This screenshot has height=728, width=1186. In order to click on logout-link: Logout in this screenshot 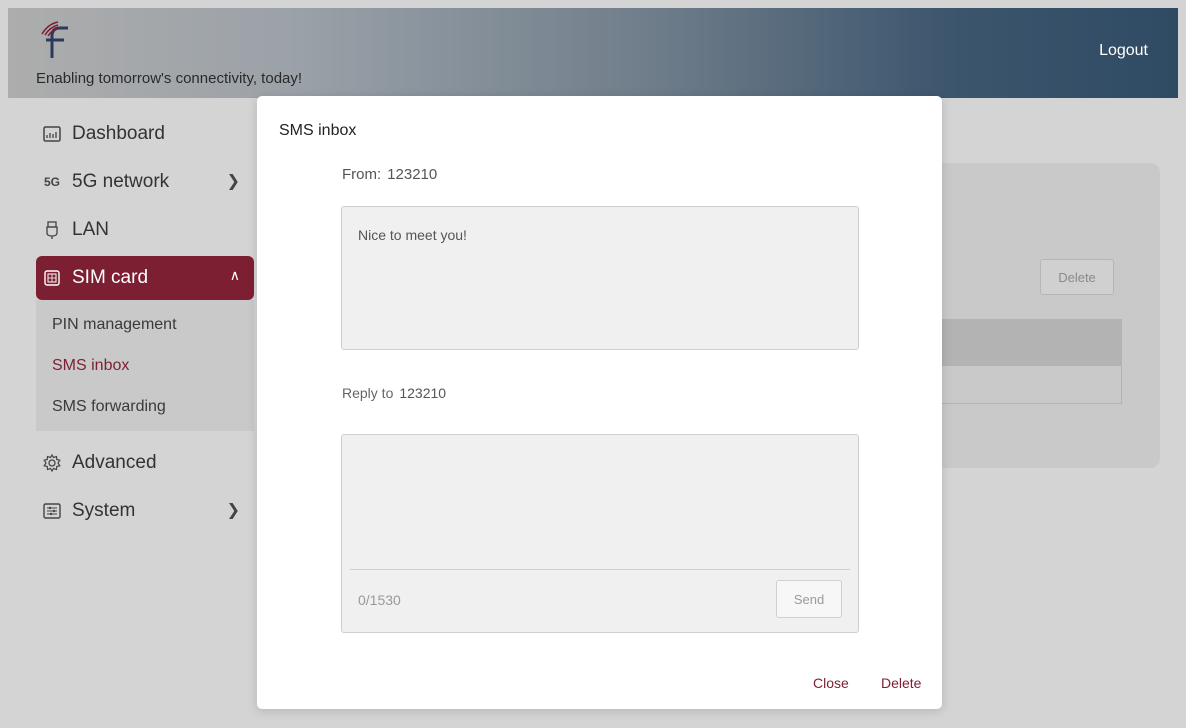, I will do `click(1123, 51)`.